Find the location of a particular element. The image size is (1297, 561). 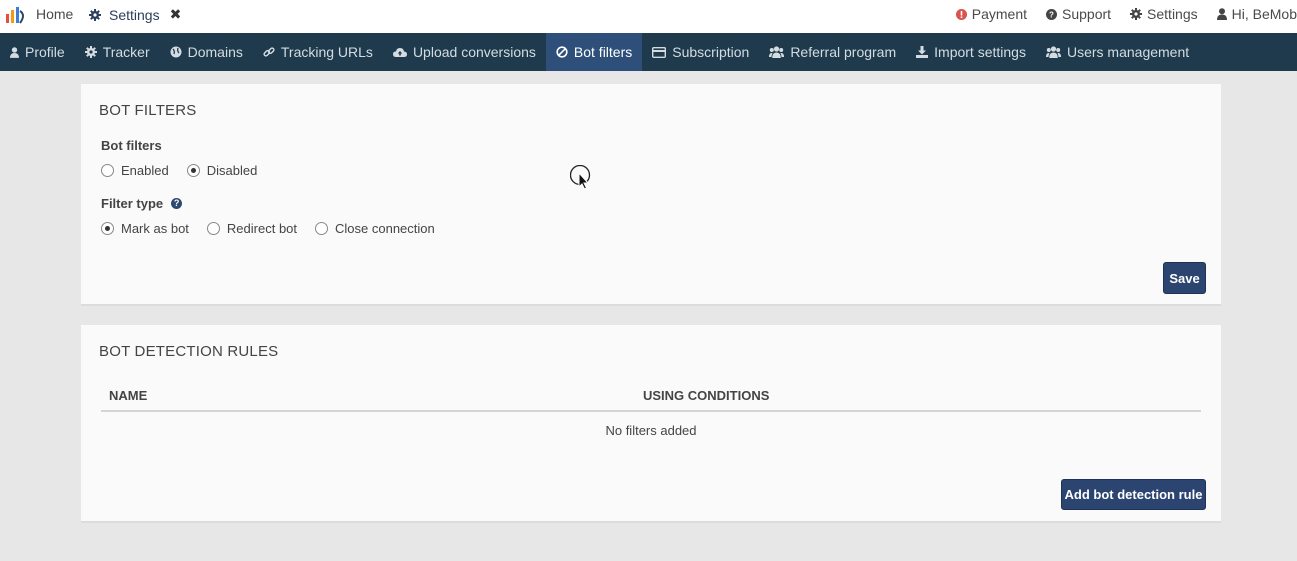

nav-item-upload-conversions: Upload conversions is located at coordinates (464, 52).